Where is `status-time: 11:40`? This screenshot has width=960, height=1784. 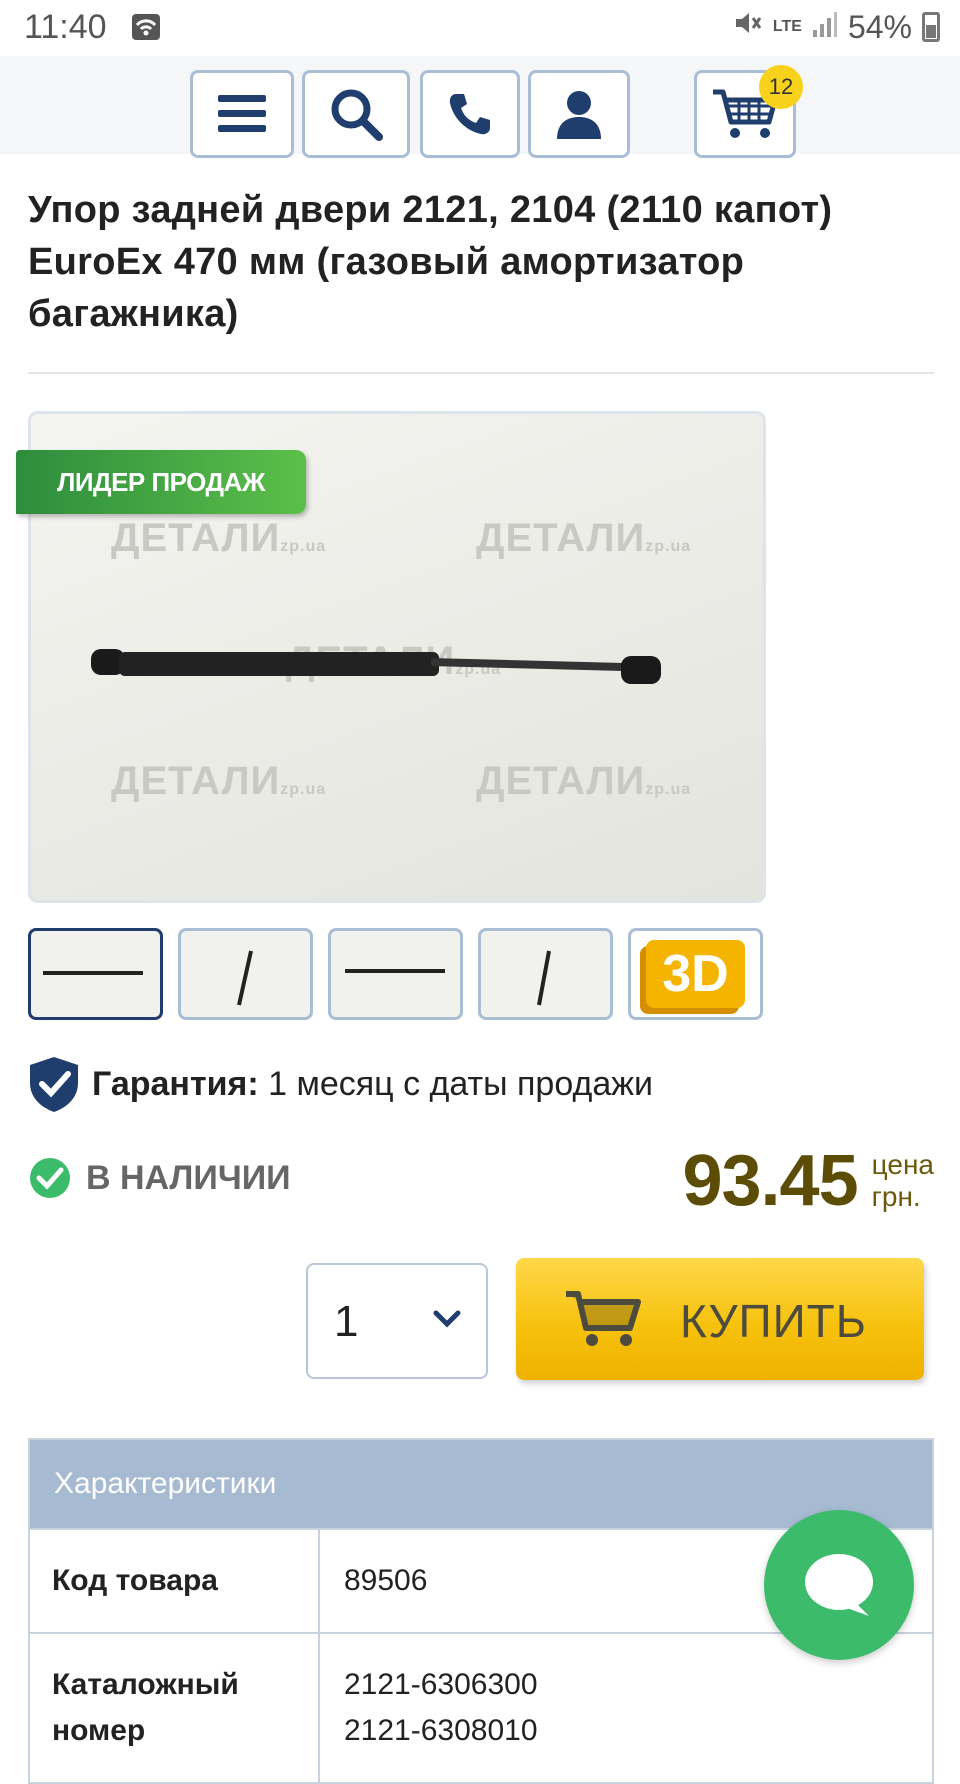
status-time: 11:40 is located at coordinates (65, 27).